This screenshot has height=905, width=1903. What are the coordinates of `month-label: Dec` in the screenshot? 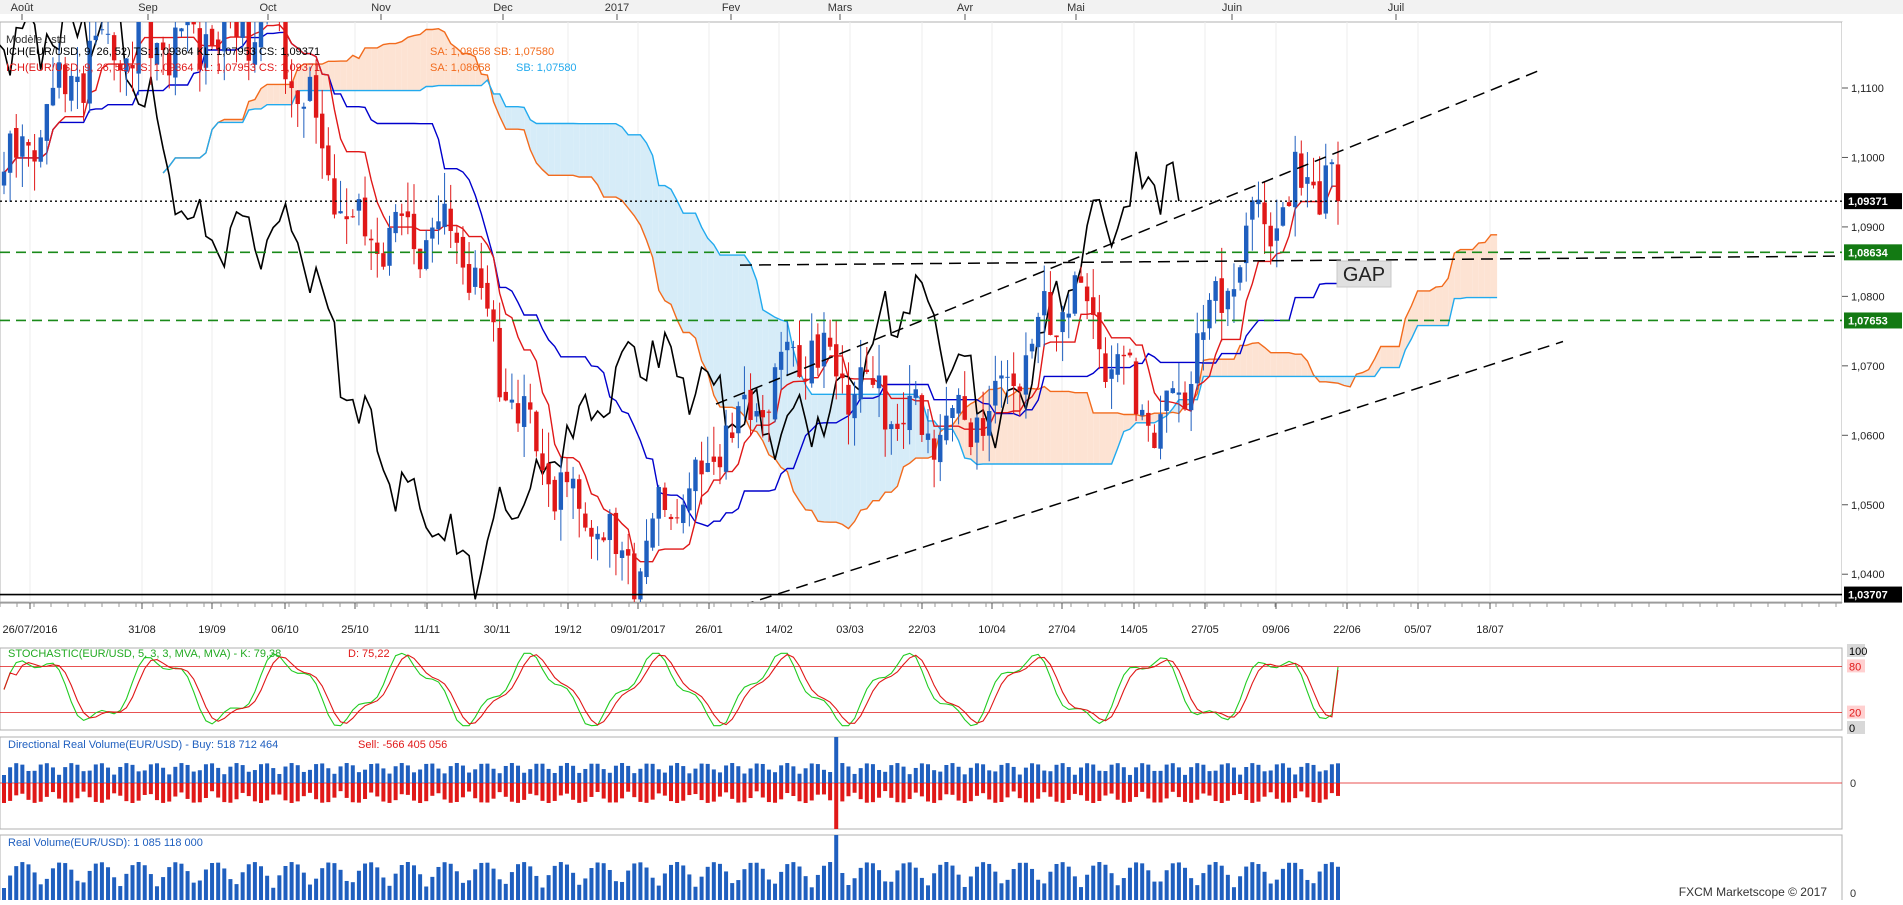 It's located at (503, 8).